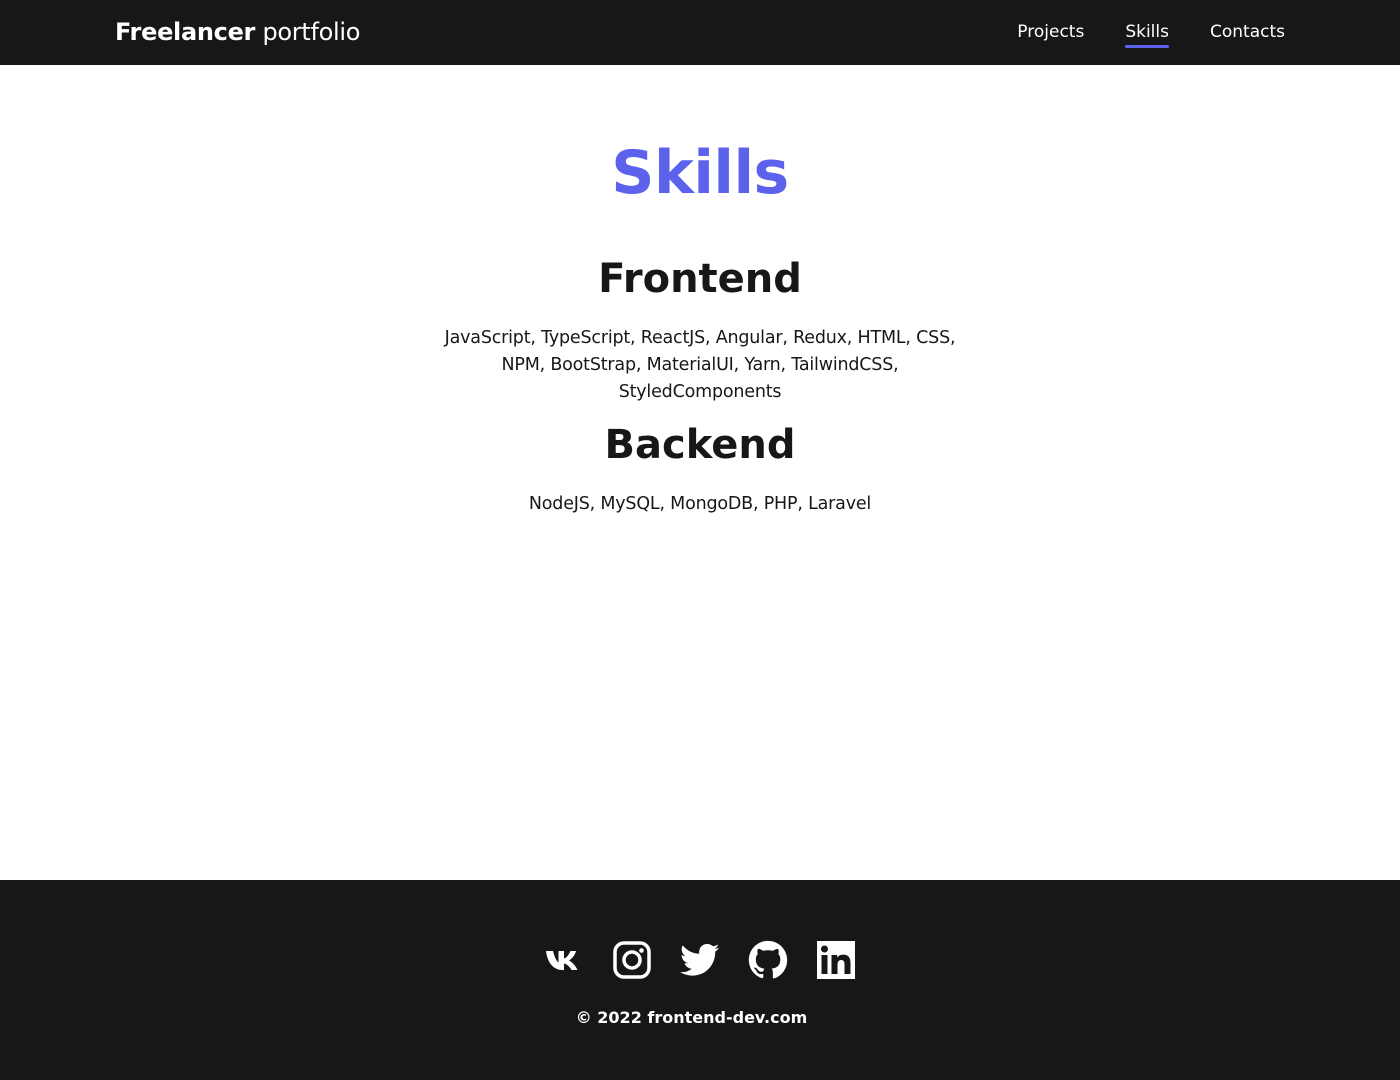 The height and width of the screenshot is (1080, 1400). What do you see at coordinates (700, 445) in the screenshot?
I see `section-heading-backend: Backend` at bounding box center [700, 445].